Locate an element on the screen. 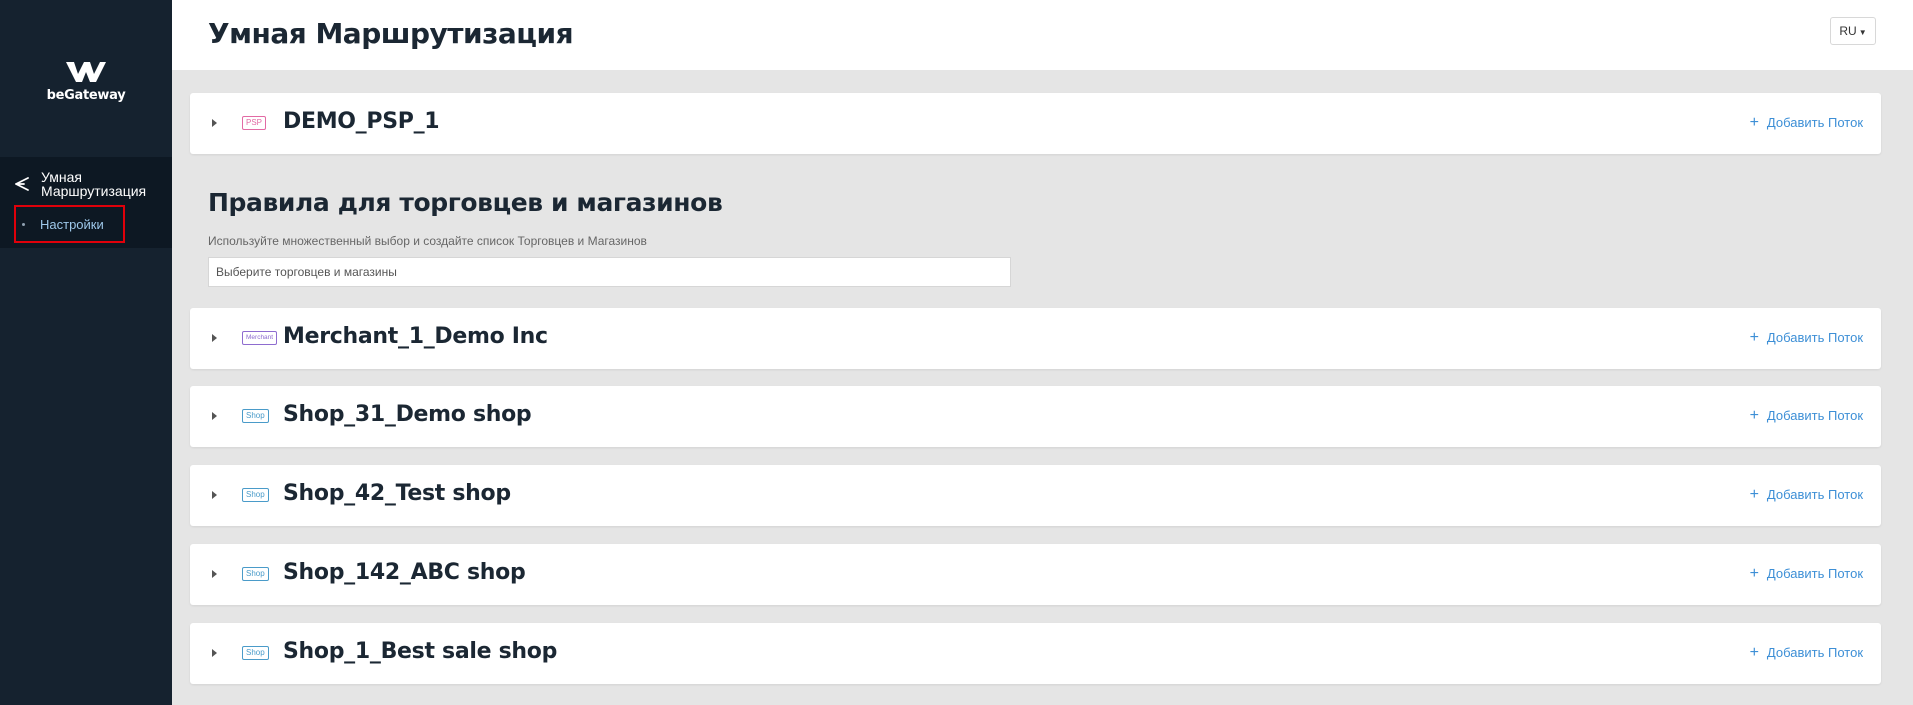 Image resolution: width=1913 pixels, height=705 pixels. page-title: Умная Маршрутизация is located at coordinates (391, 33).